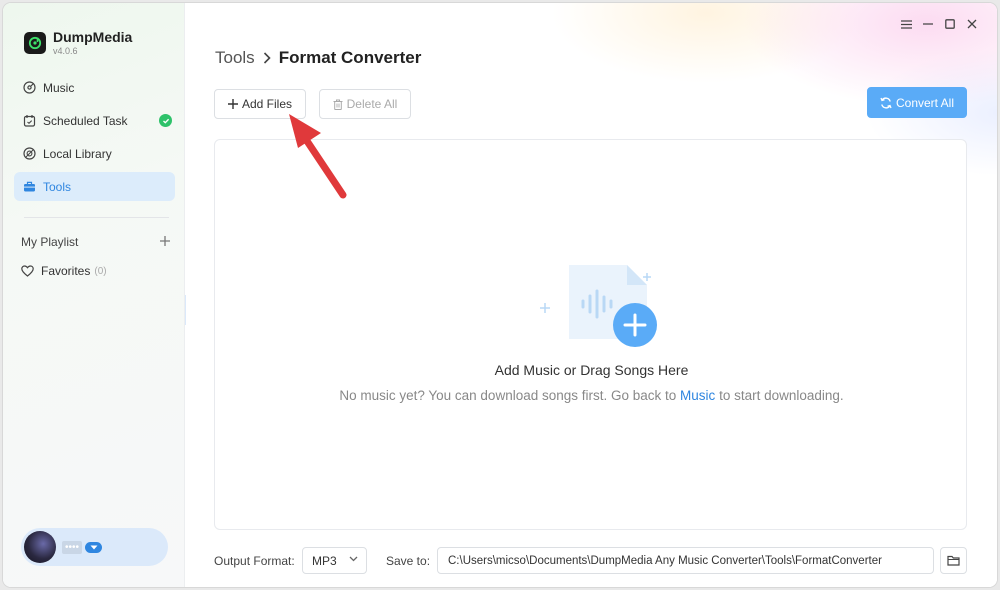 The height and width of the screenshot is (590, 1000). Describe the element at coordinates (93, 37) in the screenshot. I see `app-name: DumpMedia` at that location.